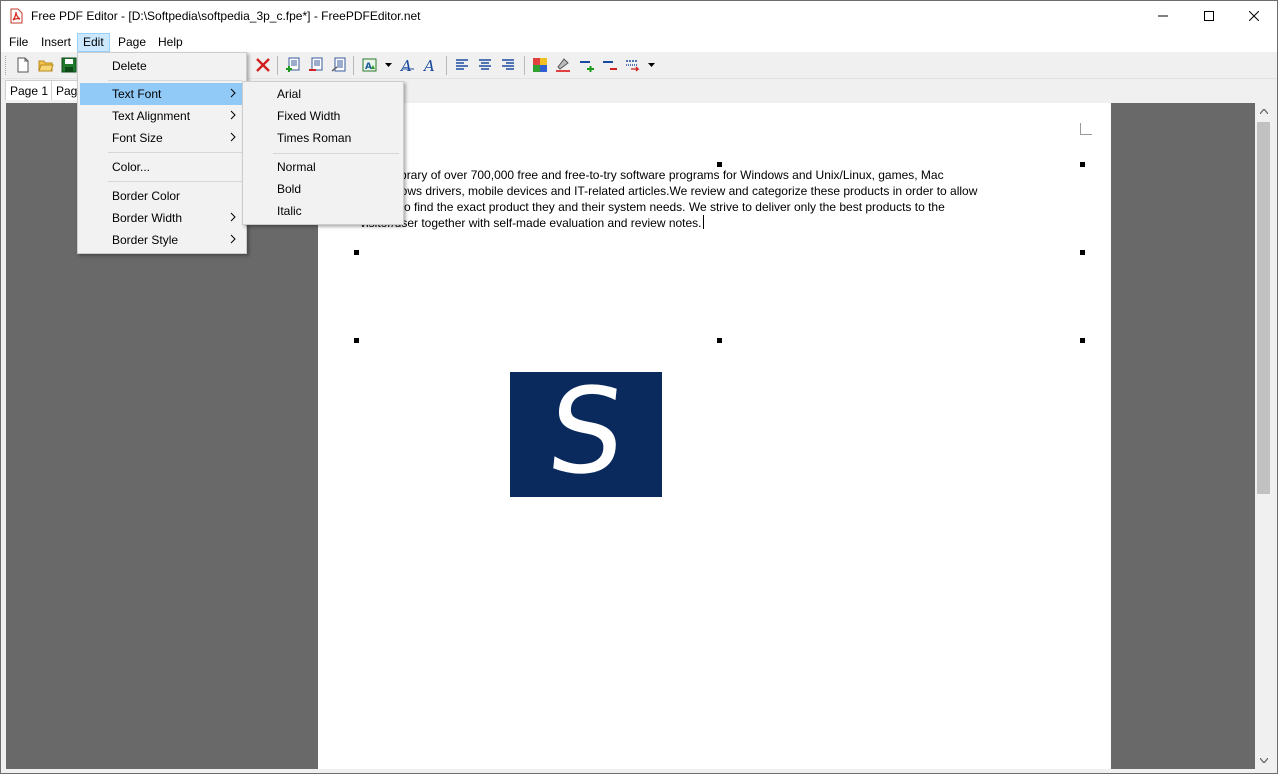 This screenshot has height=774, width=1278. I want to click on menu-insert: Insert, so click(56, 42).